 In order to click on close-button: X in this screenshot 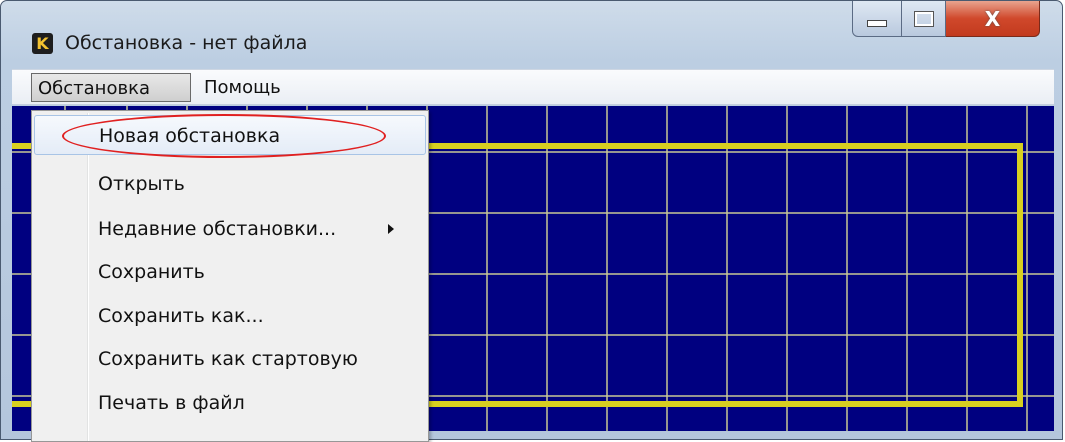, I will do `click(993, 19)`.